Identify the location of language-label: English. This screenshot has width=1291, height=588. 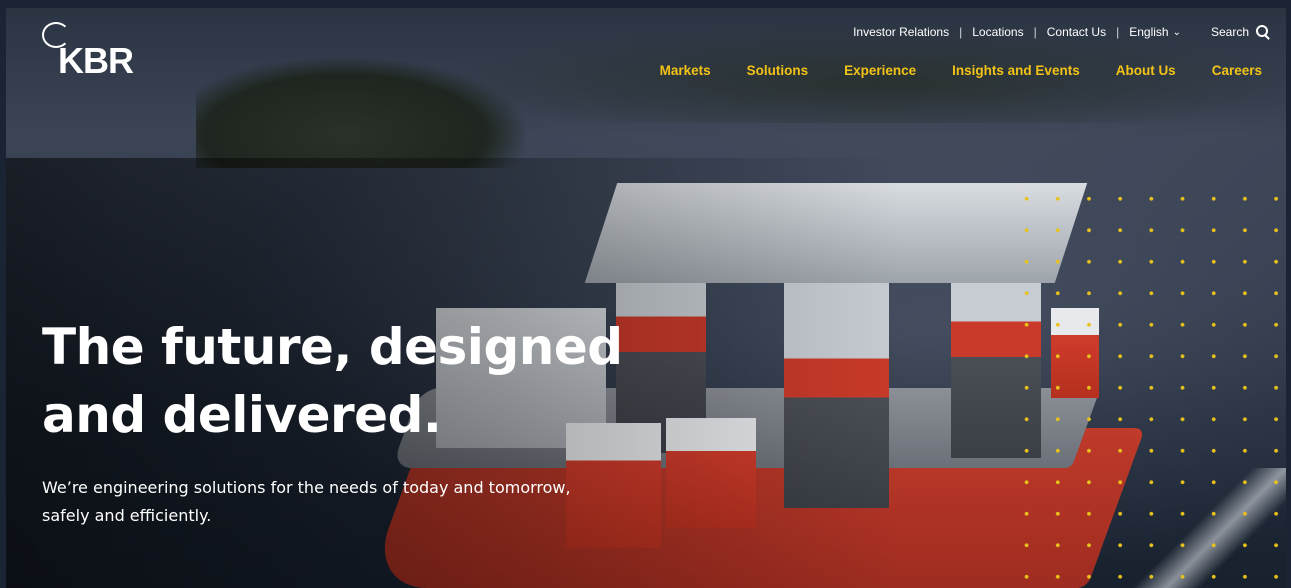
(1149, 32).